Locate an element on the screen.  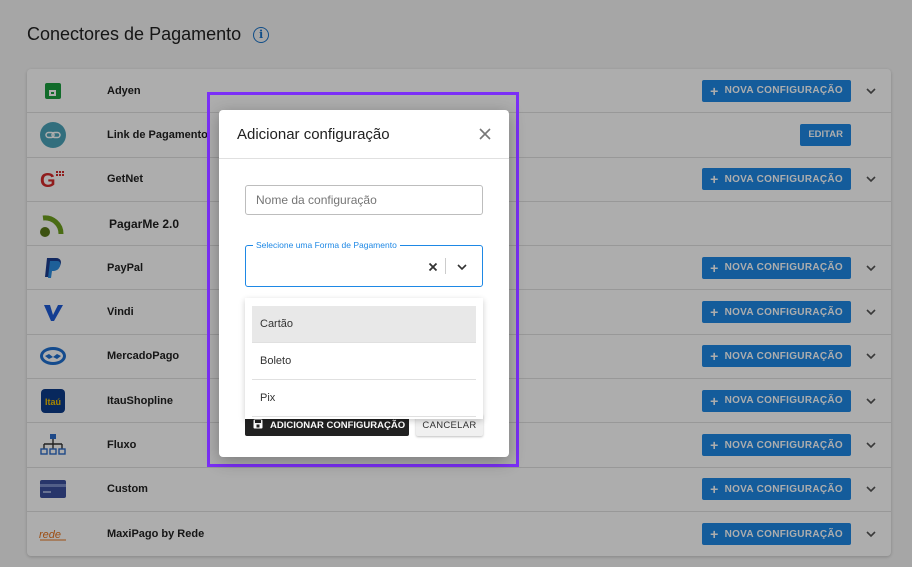
option-pix: Pix is located at coordinates (364, 398).